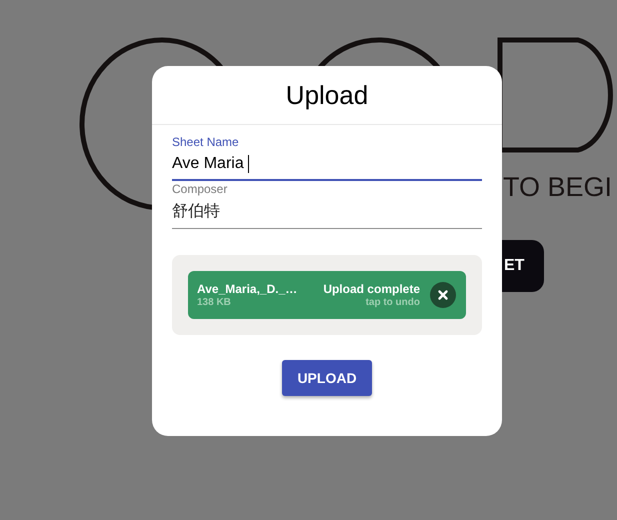  What do you see at coordinates (371, 289) in the screenshot?
I see `upload-status: Upload complete` at bounding box center [371, 289].